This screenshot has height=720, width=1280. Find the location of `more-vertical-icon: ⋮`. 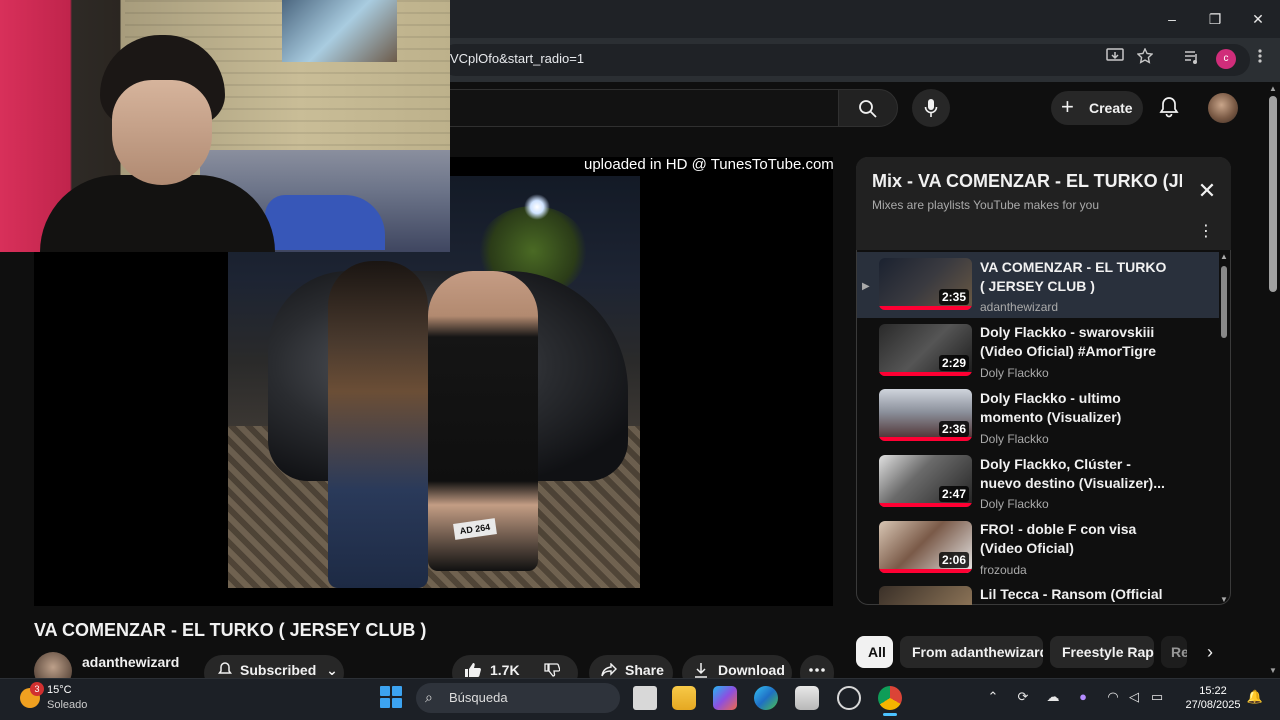

more-vertical-icon: ⋮ is located at coordinates (1206, 232).